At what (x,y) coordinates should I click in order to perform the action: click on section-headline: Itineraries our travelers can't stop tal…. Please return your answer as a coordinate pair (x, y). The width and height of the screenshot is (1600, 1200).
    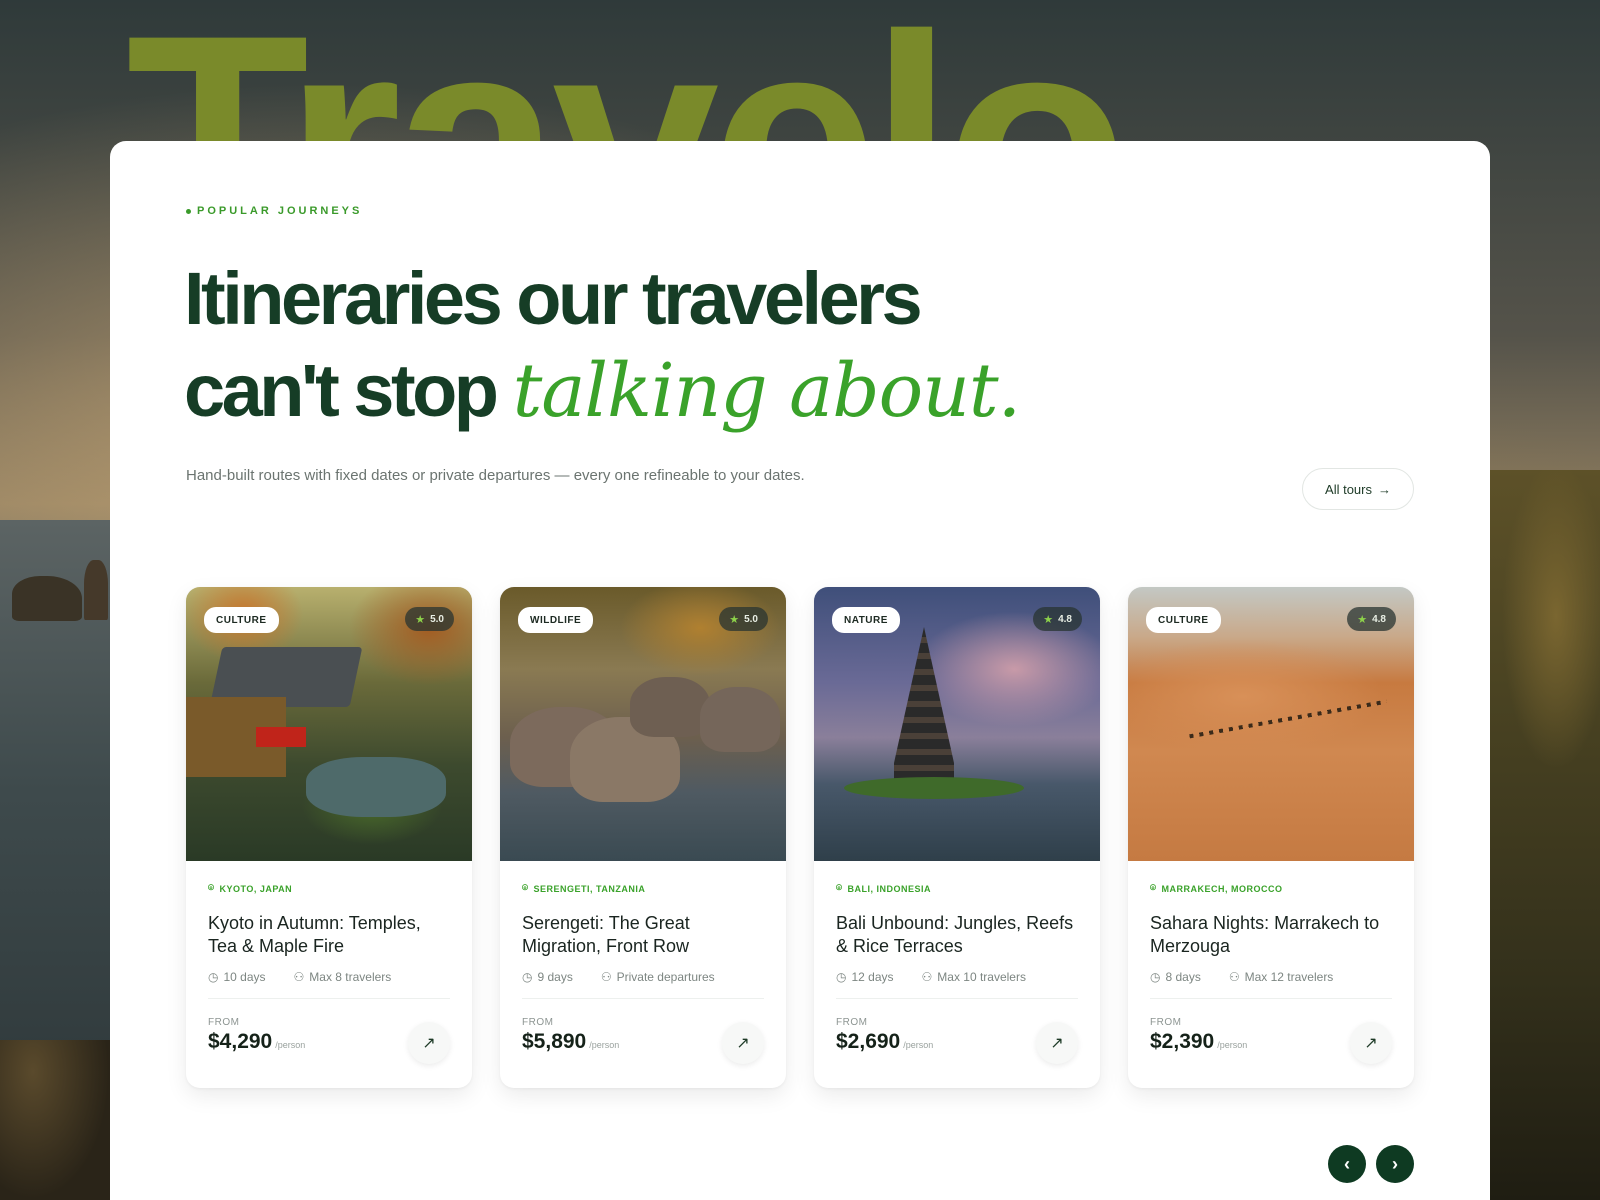
    Looking at the image, I should click on (634, 345).